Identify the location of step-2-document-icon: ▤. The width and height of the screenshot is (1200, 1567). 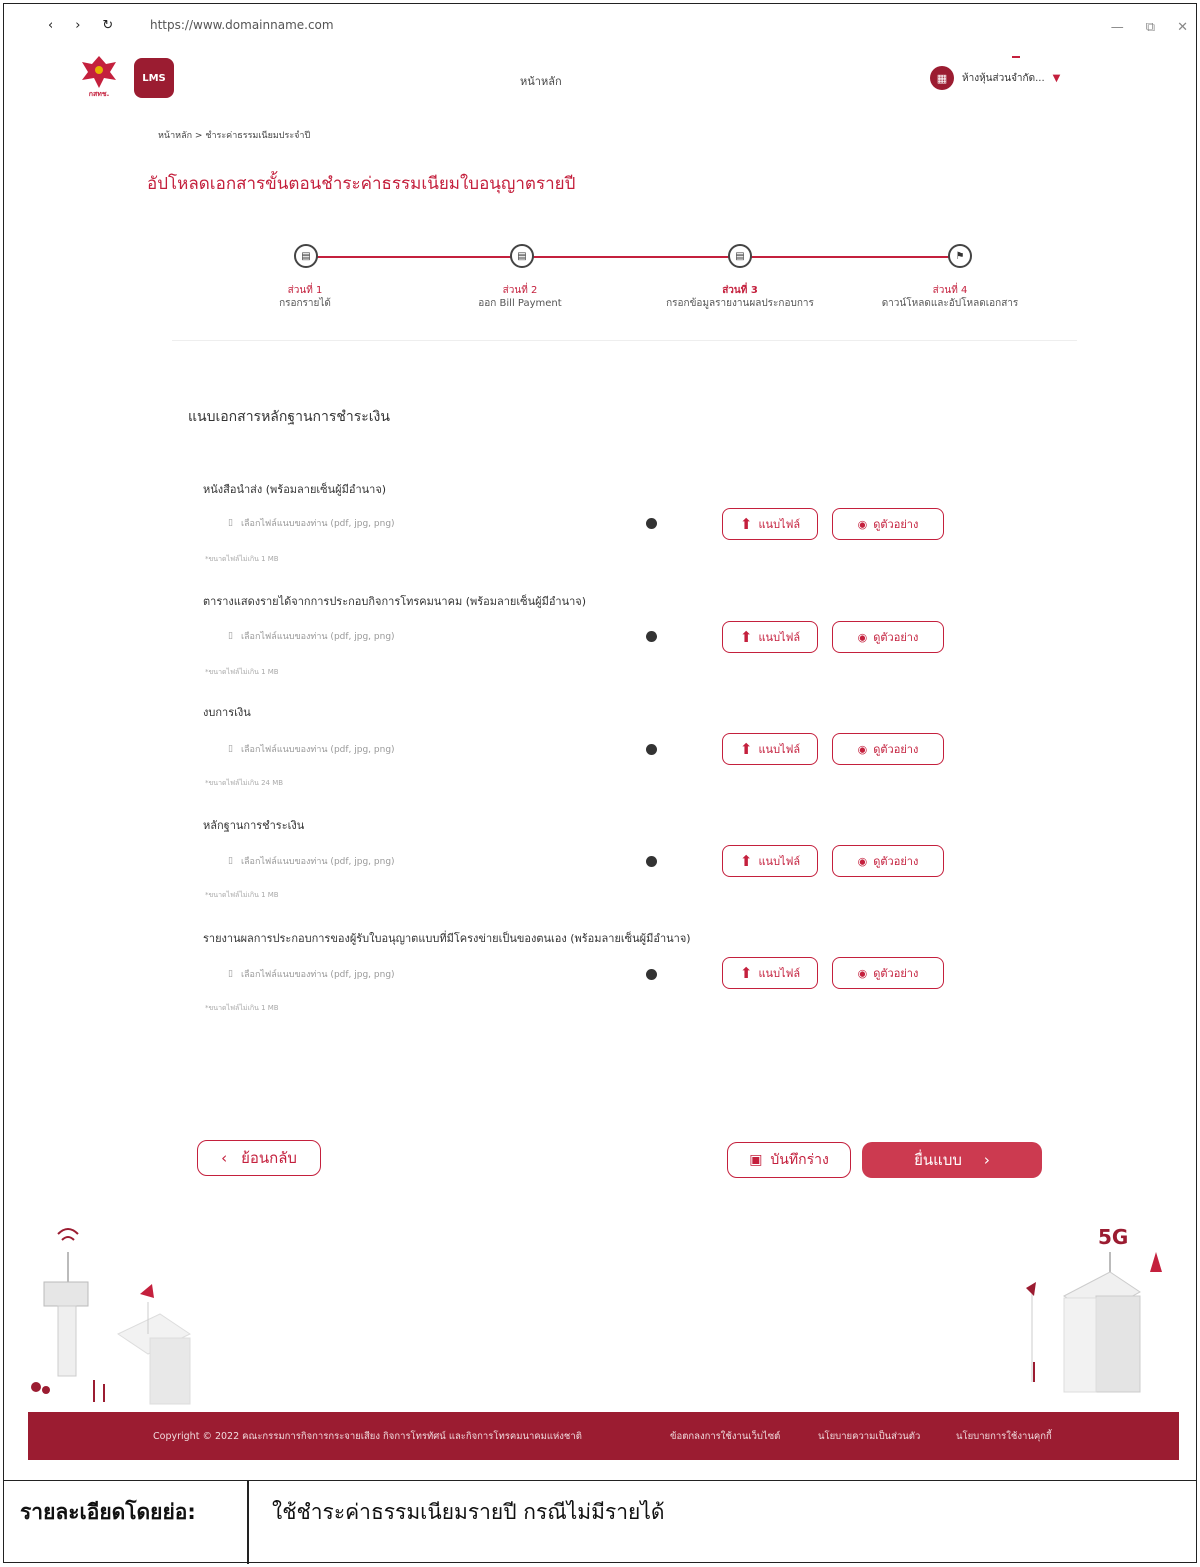
(522, 256).